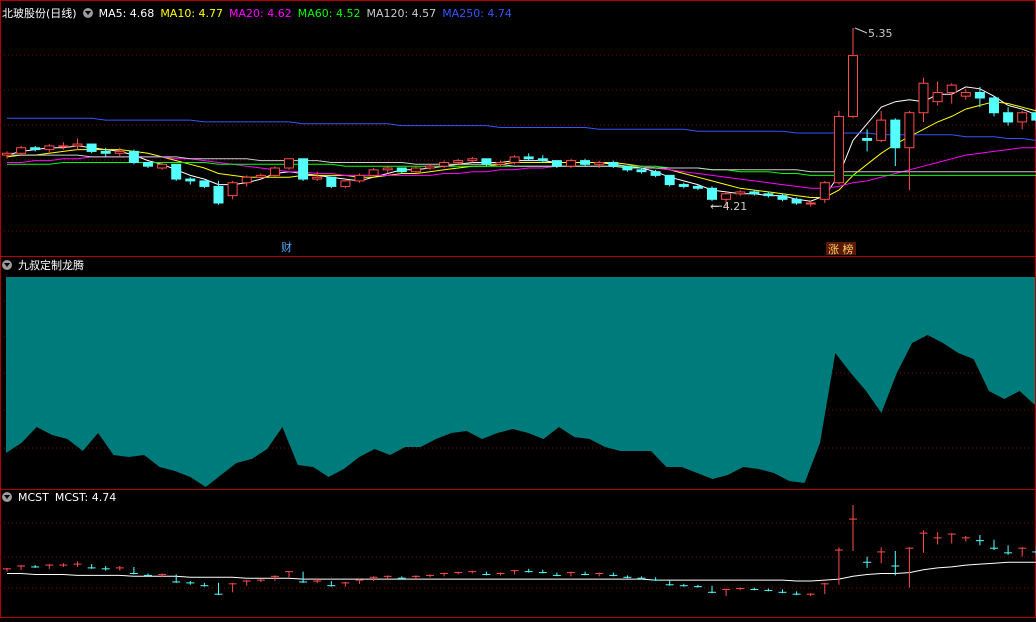 Image resolution: width=1036 pixels, height=622 pixels. I want to click on high-marker-line, so click(861, 30).